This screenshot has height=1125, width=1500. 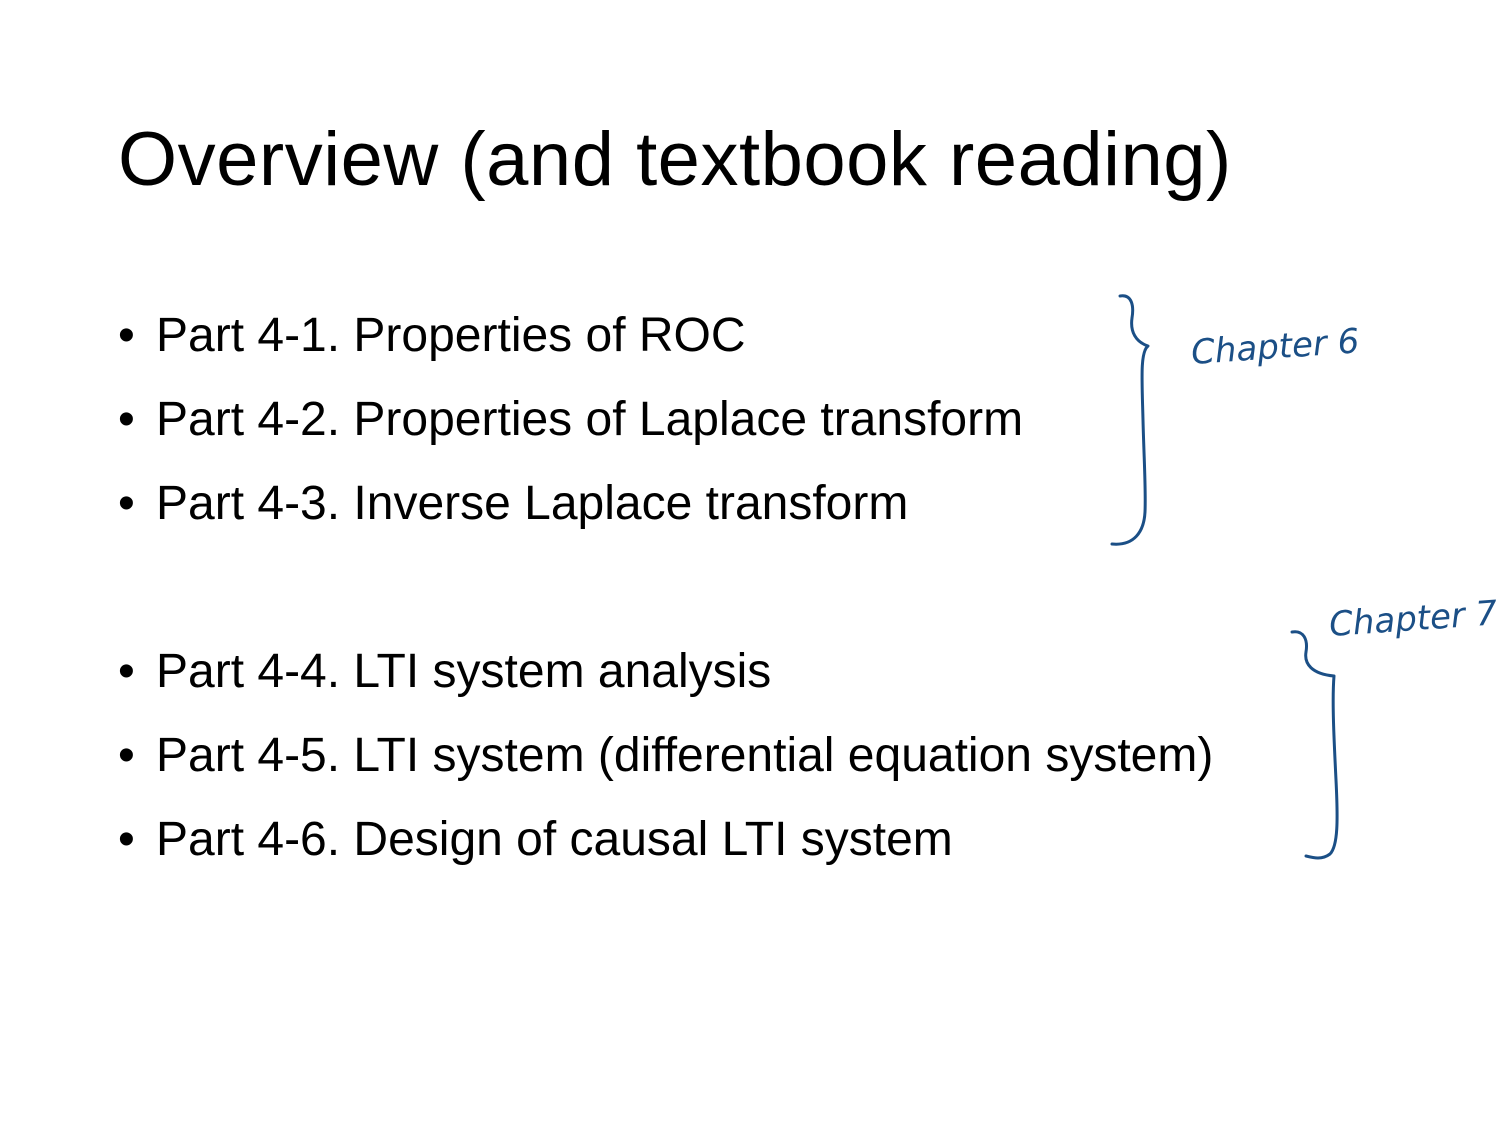 I want to click on ink-annotations: Chapter 6 Chapter 7, so click(x=1304, y=577).